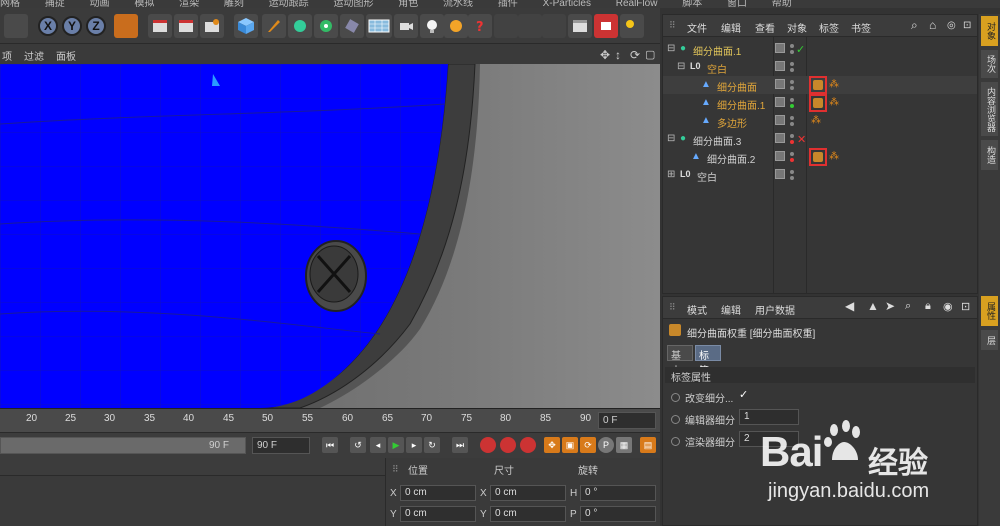 The height and width of the screenshot is (526, 1000). What do you see at coordinates (708, 361) in the screenshot?
I see `tab-tag: 标签` at bounding box center [708, 361].